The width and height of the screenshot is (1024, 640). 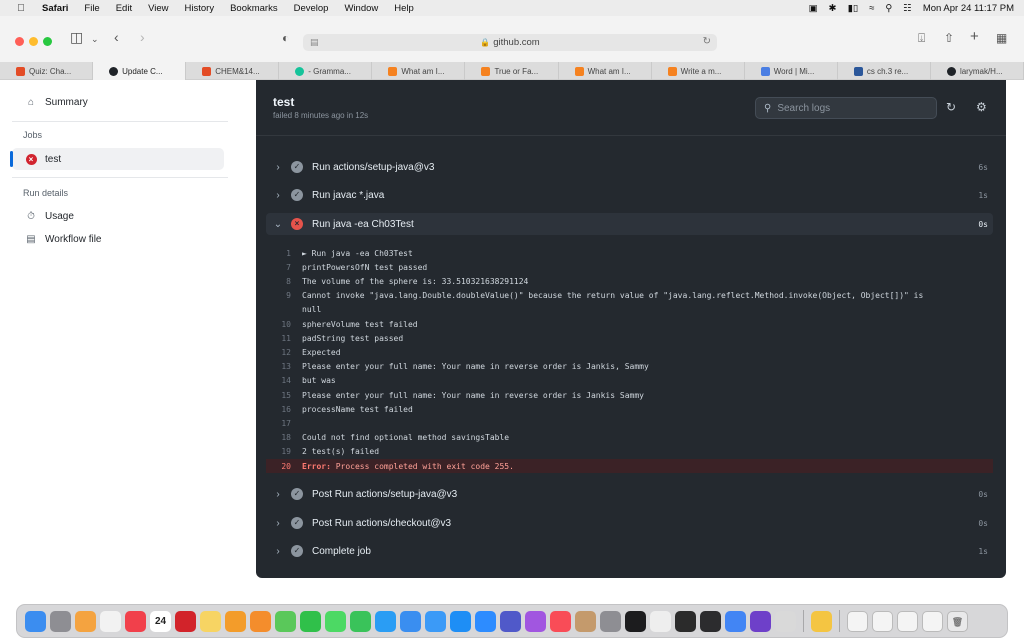 What do you see at coordinates (19, 41) in the screenshot?
I see `close-window-button` at bounding box center [19, 41].